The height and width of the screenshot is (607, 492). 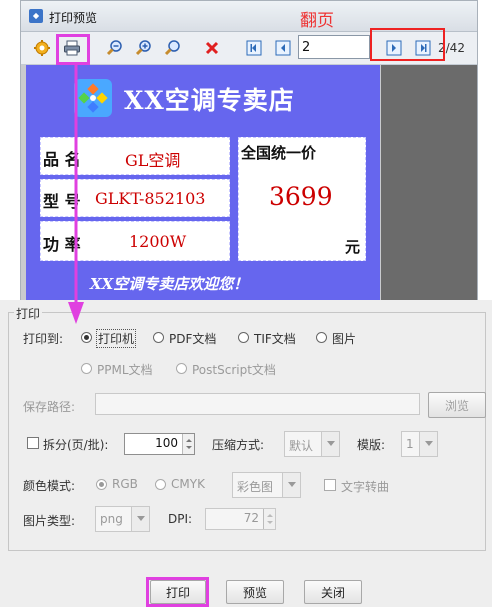 I want to click on app-icon, so click(x=36, y=16).